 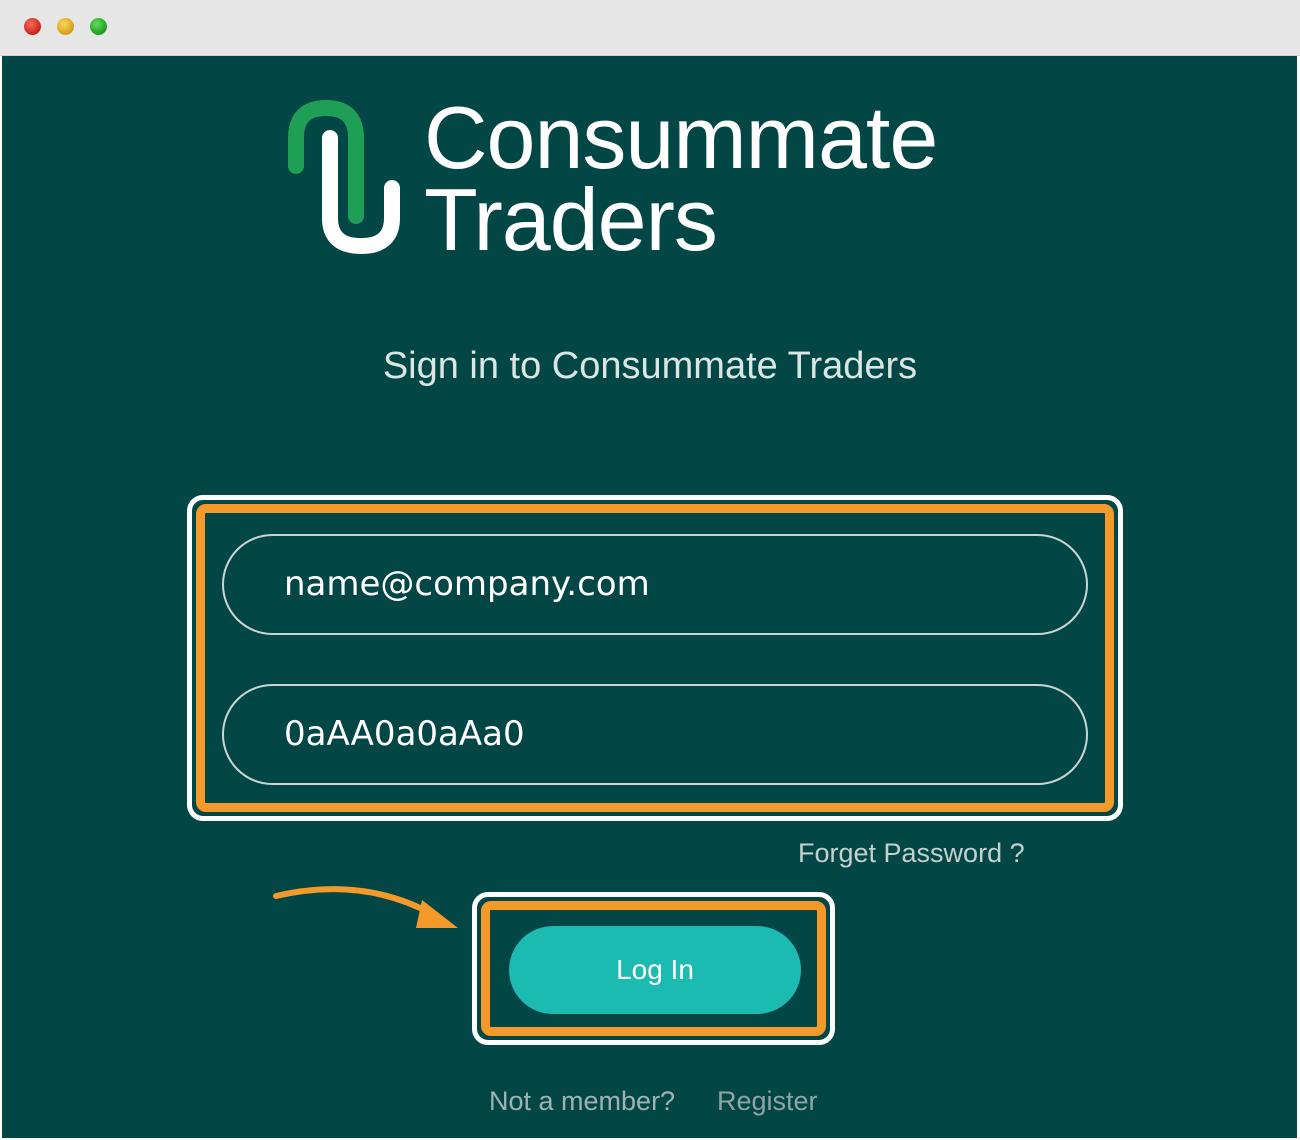 I want to click on minimize-window-button, so click(x=65, y=26).